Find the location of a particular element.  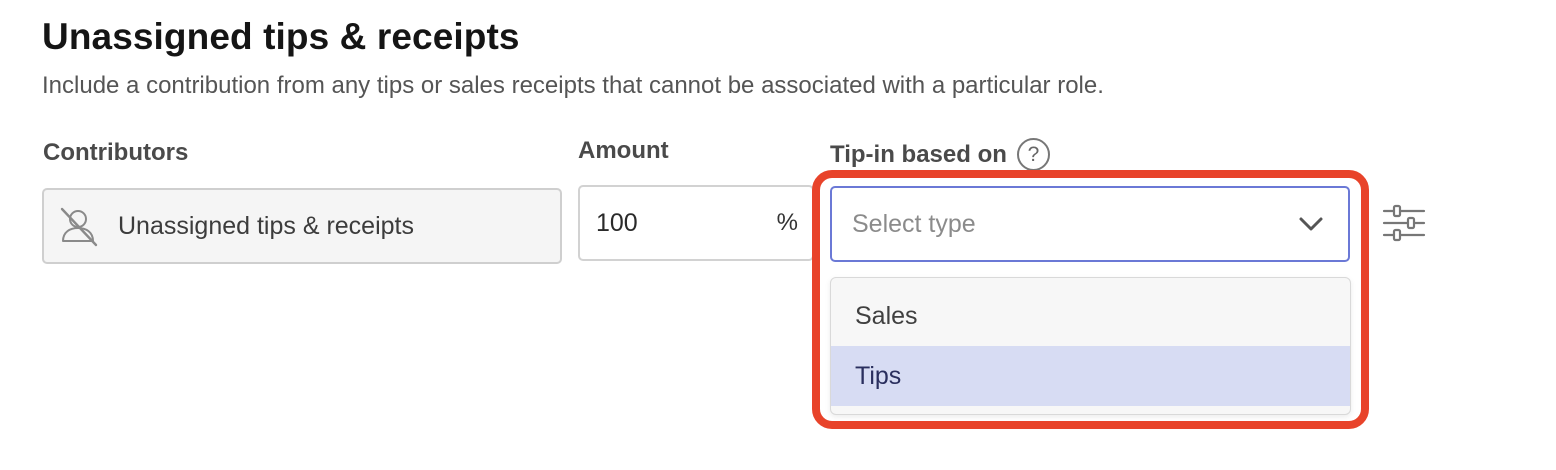

contributors-label: Contributors is located at coordinates (116, 152).